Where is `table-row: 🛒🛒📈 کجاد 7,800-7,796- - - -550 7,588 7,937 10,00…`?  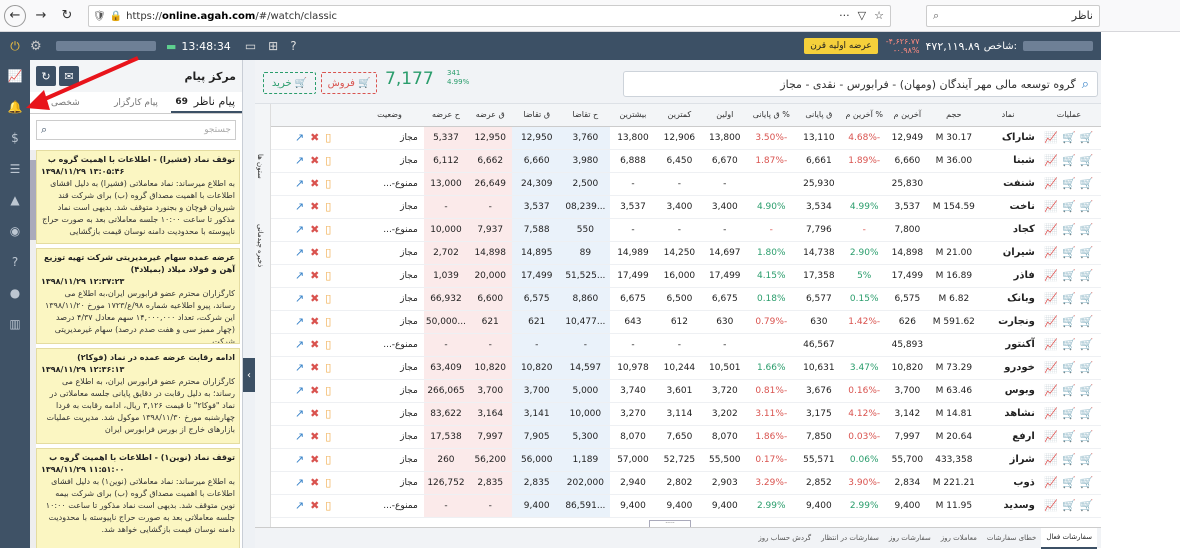
table-row: 🛒🛒📈 کجاد 7,800-7,796- - - -550 7,588 7,937 10,00… is located at coordinates (686, 230).